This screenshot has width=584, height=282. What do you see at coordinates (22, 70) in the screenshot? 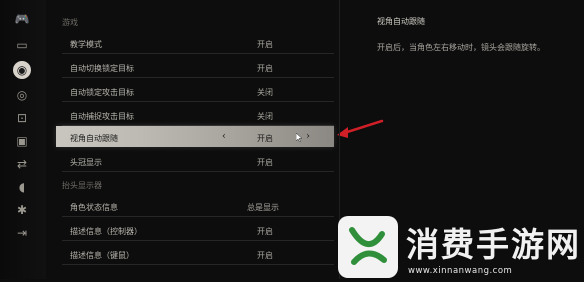
I see `gameplay-icon: ◉` at bounding box center [22, 70].